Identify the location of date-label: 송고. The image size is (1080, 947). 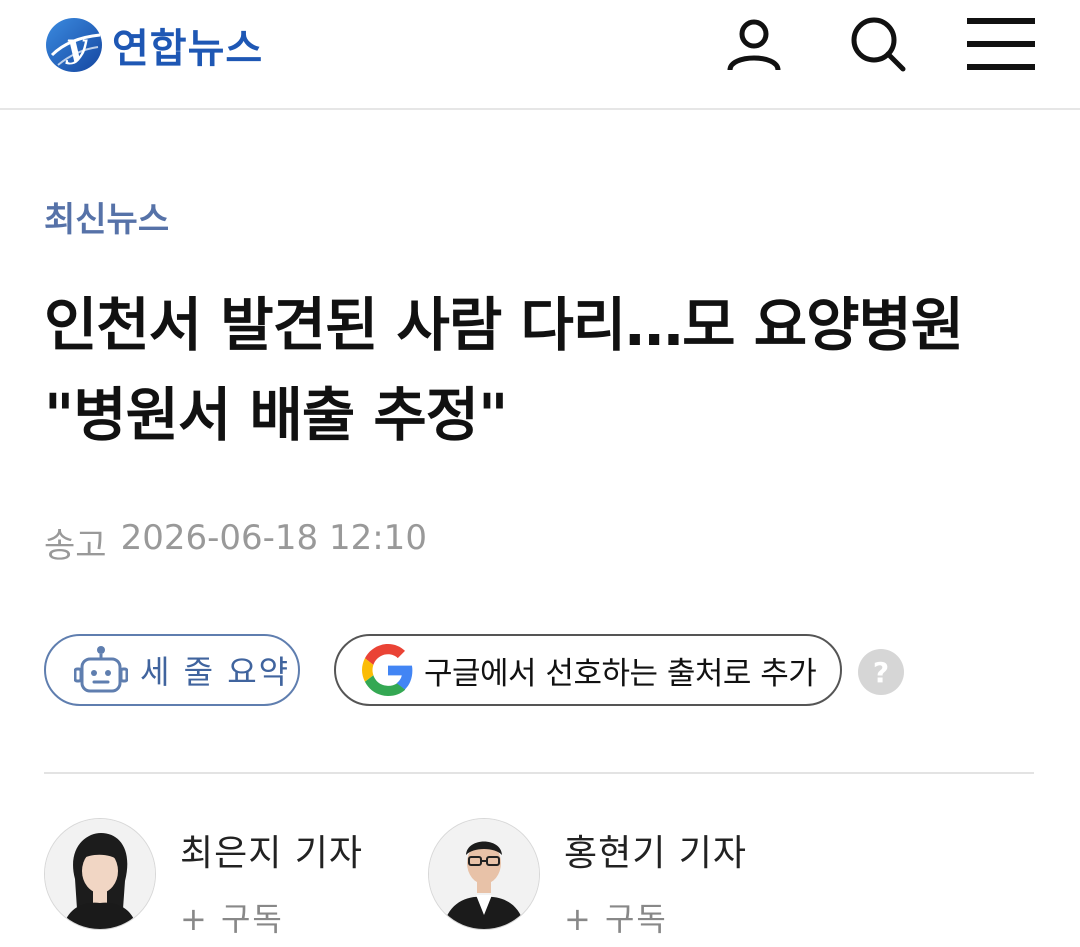
(75, 546).